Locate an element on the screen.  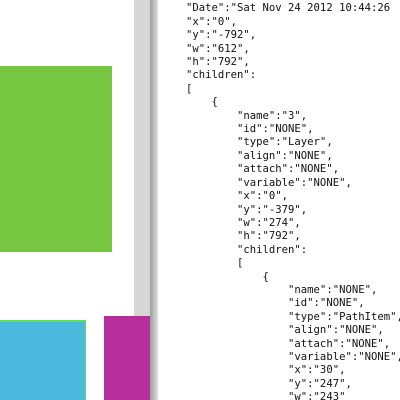
json-line: "y":"-792", is located at coordinates (221, 35).